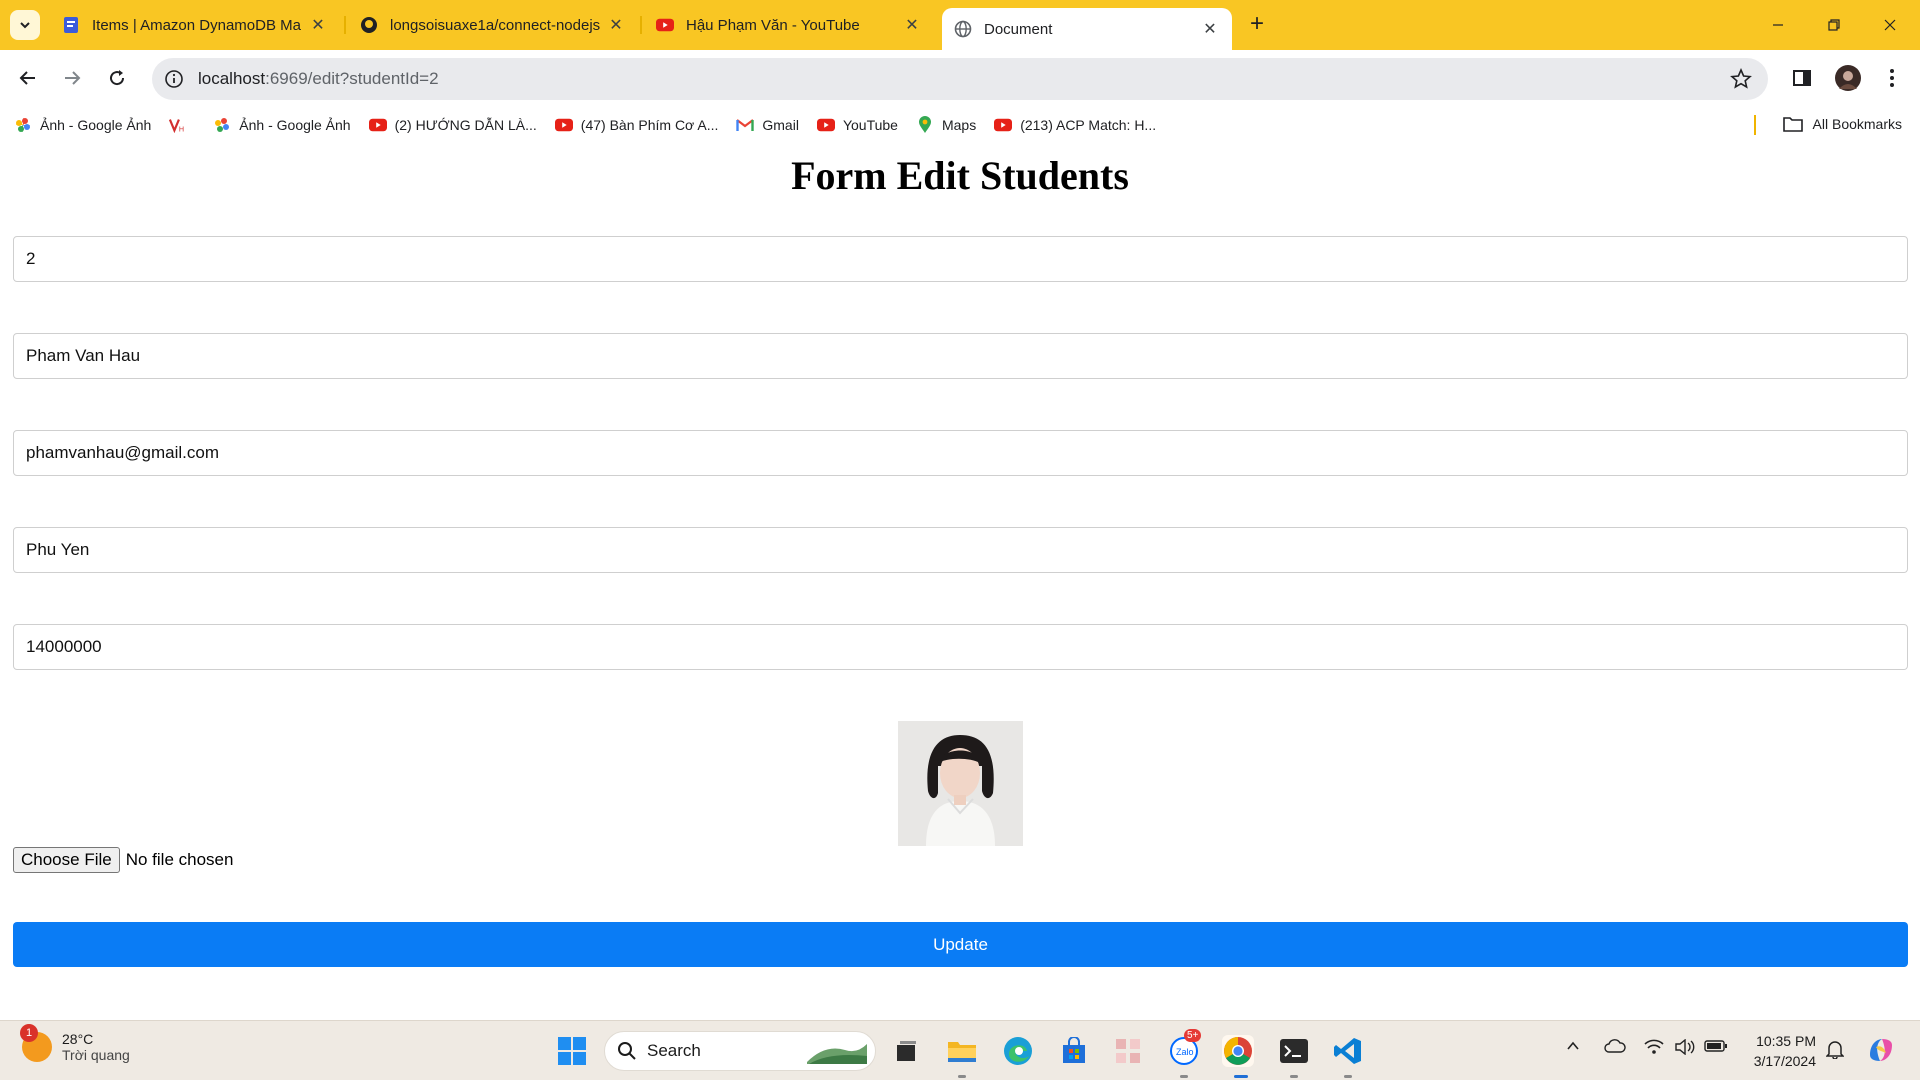 The width and height of the screenshot is (1920, 1080). Describe the element at coordinates (232, 78) in the screenshot. I see `url-host: localhost` at that location.